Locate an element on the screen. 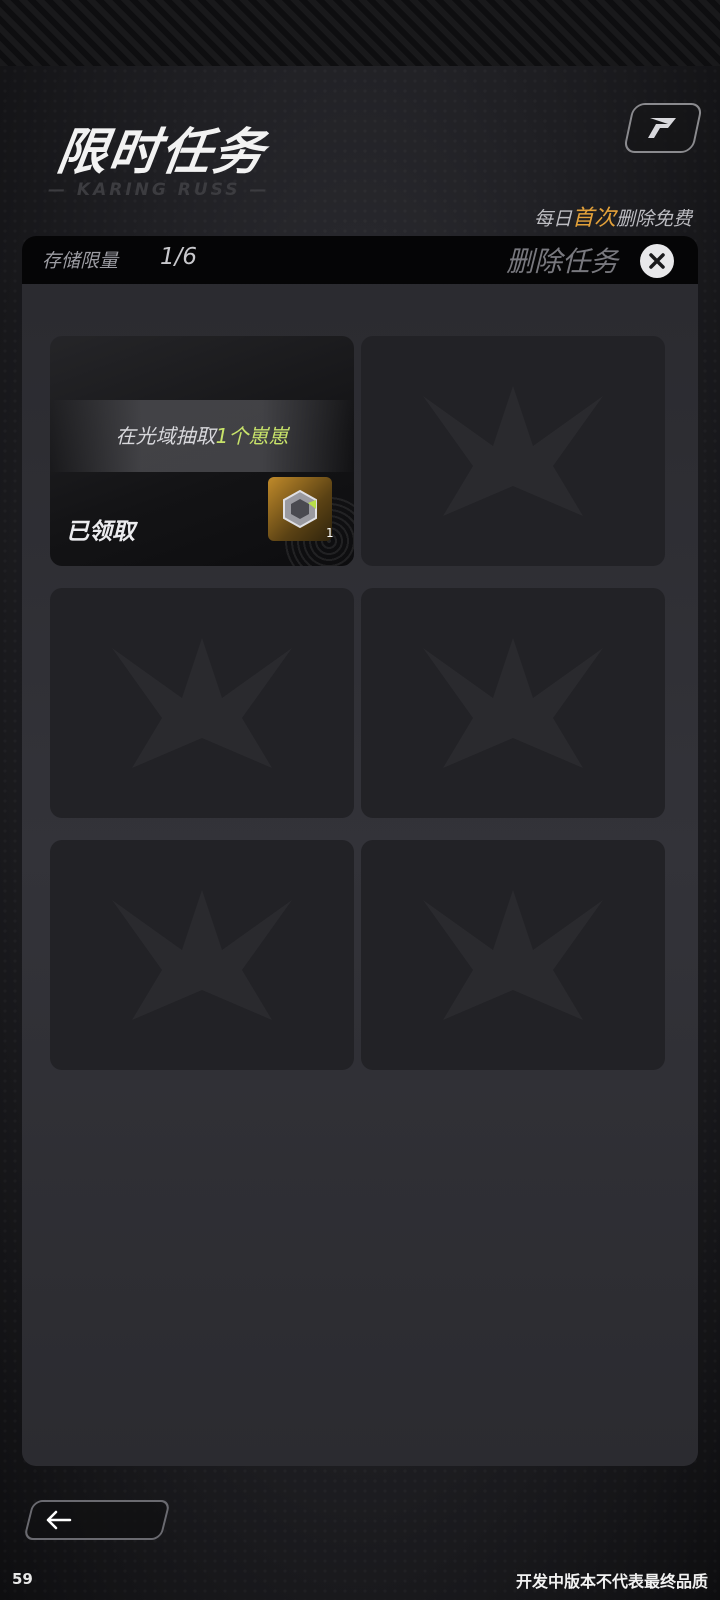 This screenshot has height=1600, width=720. daily-note-highlight: 首次 is located at coordinates (593, 218).